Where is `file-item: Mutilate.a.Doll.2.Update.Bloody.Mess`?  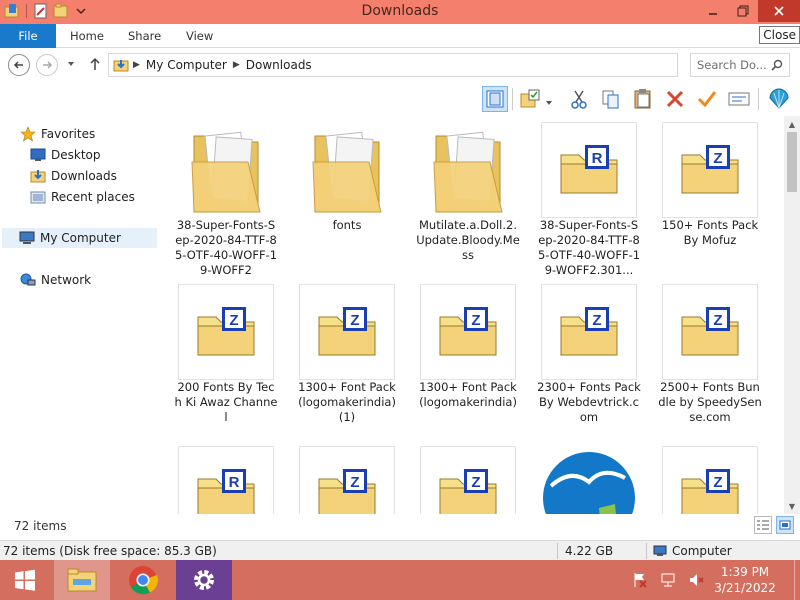 file-item: Mutilate.a.Doll.2.Update.Bloody.Mess is located at coordinates (463, 196).